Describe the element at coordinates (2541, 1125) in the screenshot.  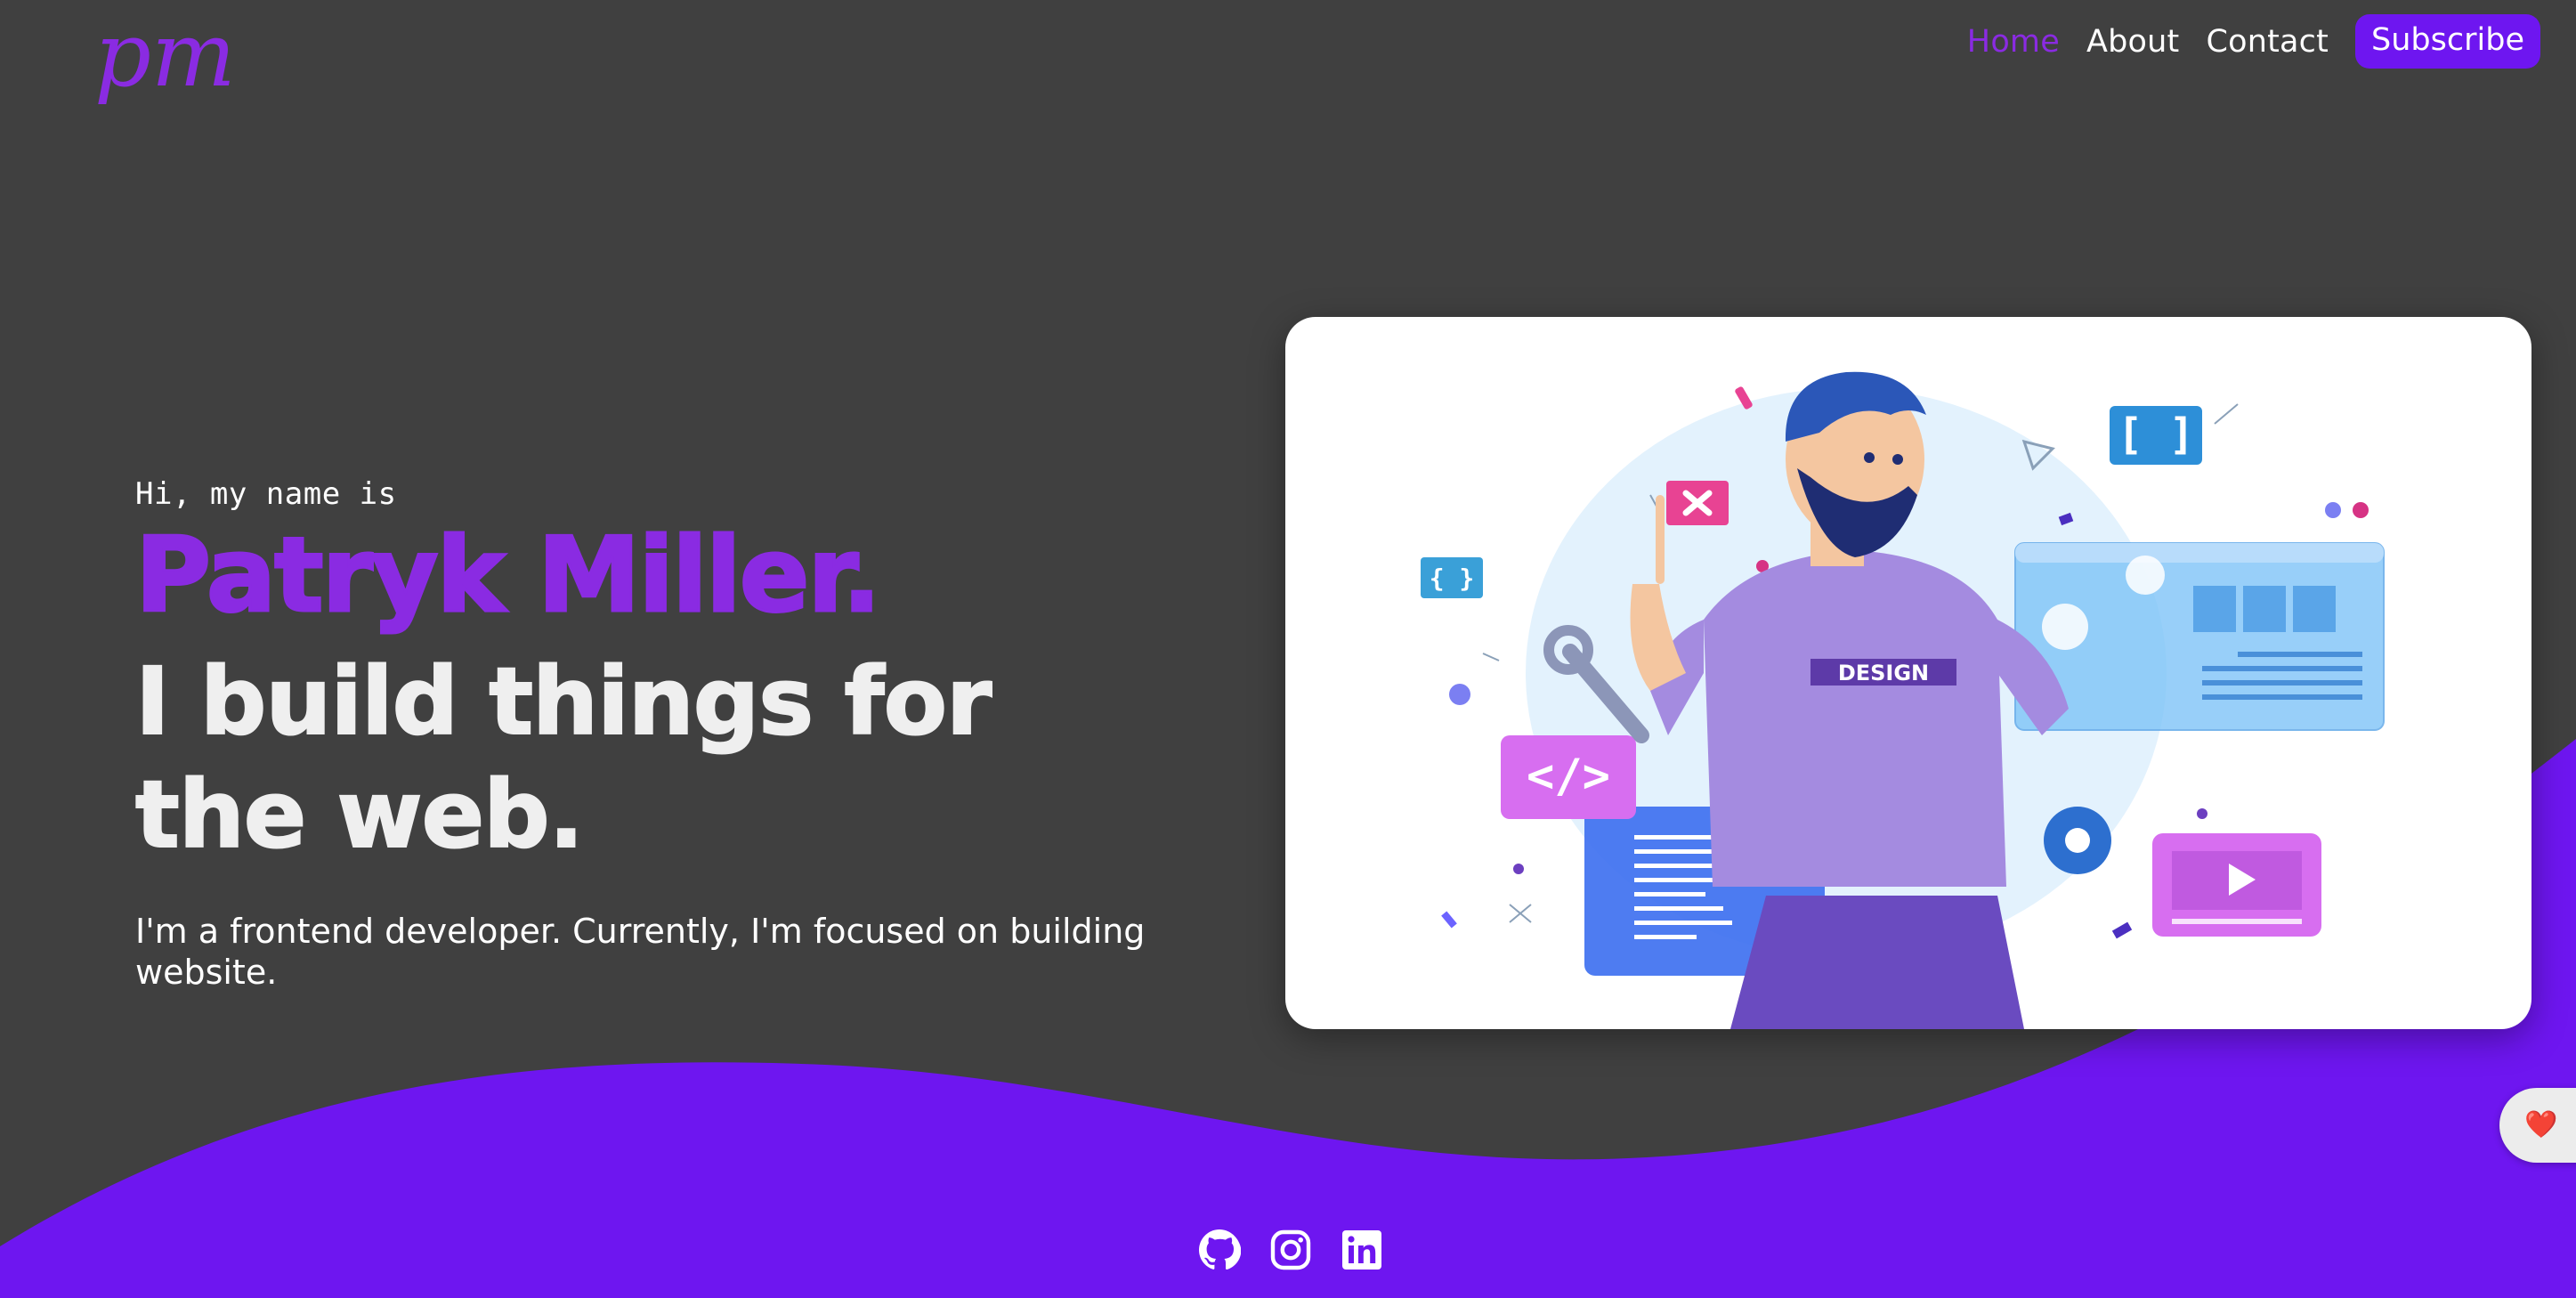
I see `heart-icon: ❤️` at that location.